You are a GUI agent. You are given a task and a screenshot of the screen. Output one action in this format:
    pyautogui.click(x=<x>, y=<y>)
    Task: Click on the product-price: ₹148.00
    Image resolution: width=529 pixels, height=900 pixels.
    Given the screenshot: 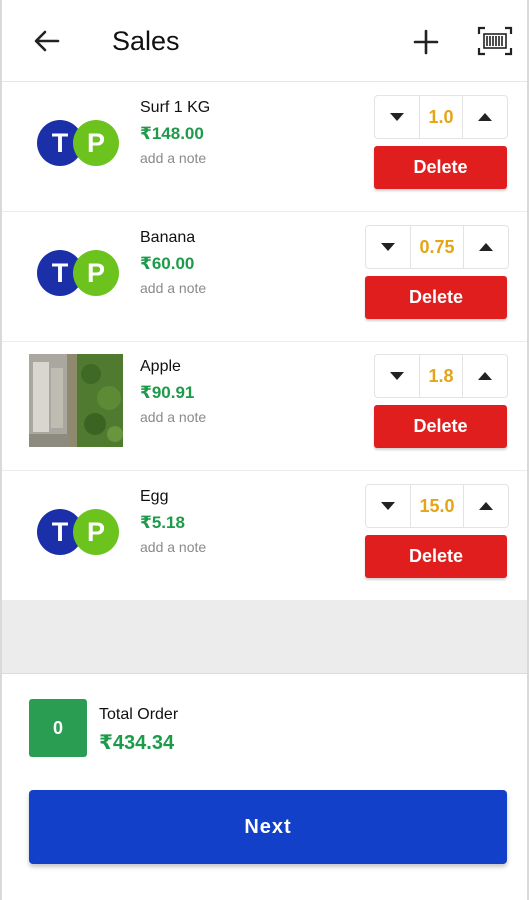 What is the action you would take?
    pyautogui.click(x=172, y=133)
    